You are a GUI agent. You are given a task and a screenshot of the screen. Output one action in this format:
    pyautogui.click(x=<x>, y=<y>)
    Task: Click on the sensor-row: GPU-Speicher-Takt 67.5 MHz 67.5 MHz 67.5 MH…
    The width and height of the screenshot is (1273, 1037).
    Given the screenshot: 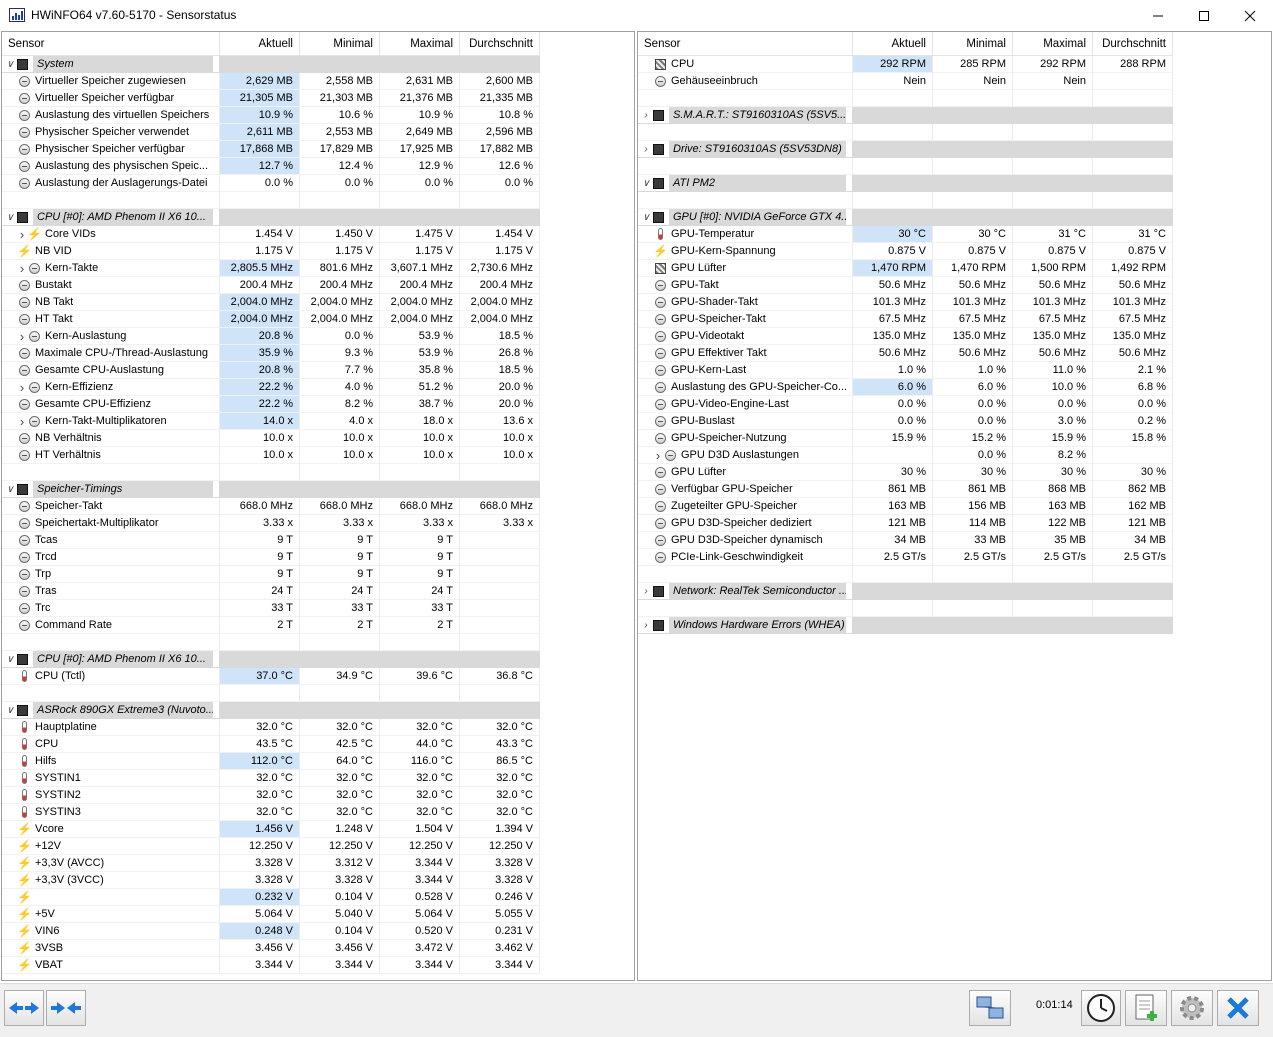 What is the action you would take?
    pyautogui.click(x=905, y=319)
    